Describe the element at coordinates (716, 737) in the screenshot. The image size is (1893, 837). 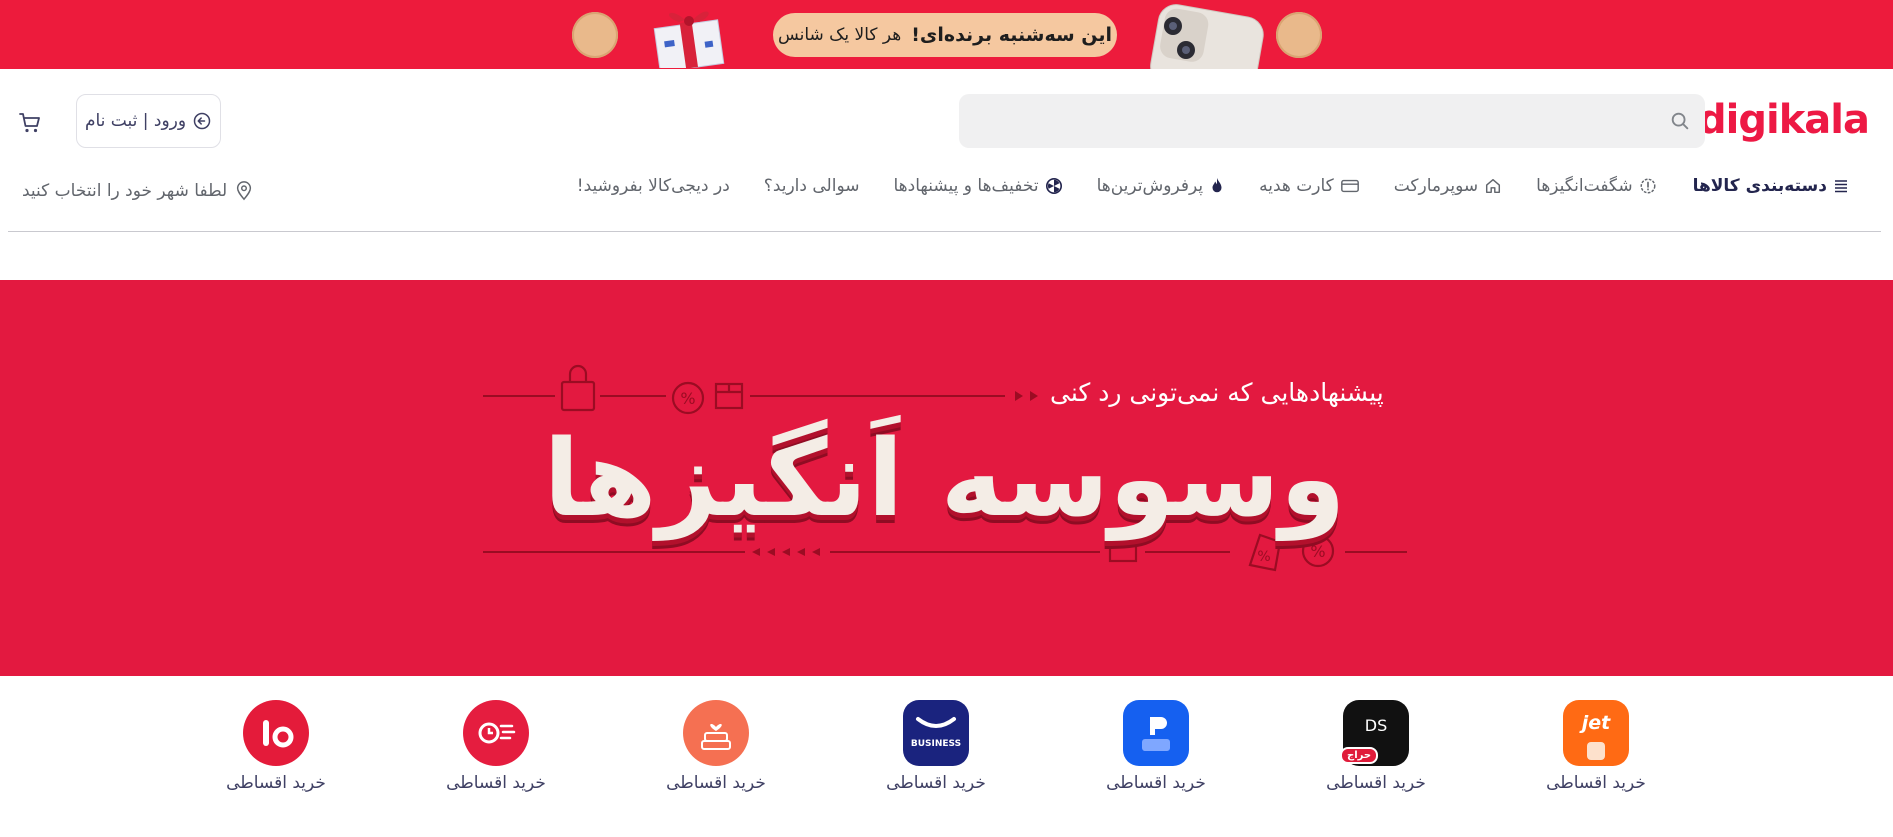
I see `cake-drawing-icon` at that location.